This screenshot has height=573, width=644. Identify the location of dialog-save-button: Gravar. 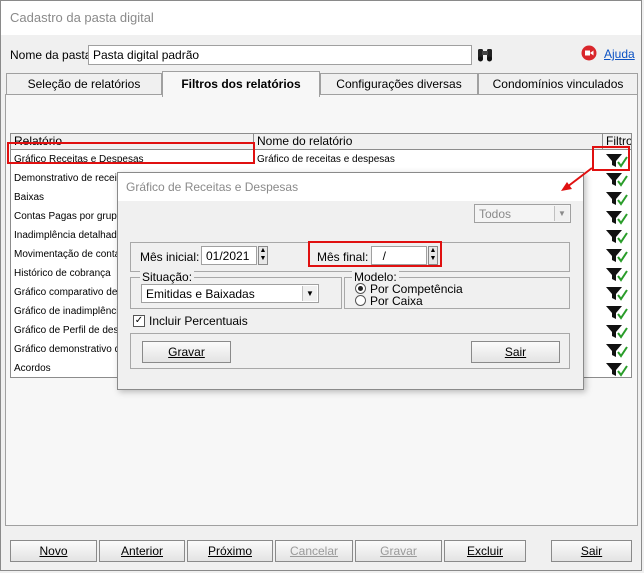
(186, 352).